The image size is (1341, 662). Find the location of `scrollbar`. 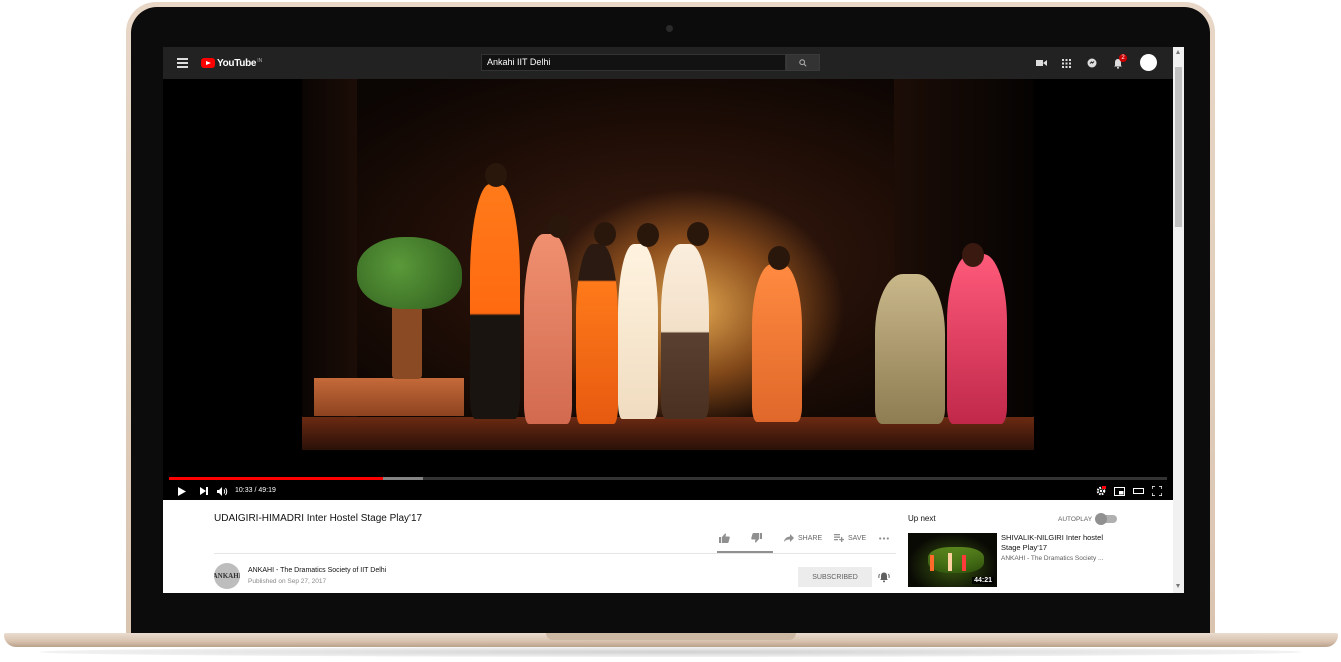

scrollbar is located at coordinates (1178, 320).